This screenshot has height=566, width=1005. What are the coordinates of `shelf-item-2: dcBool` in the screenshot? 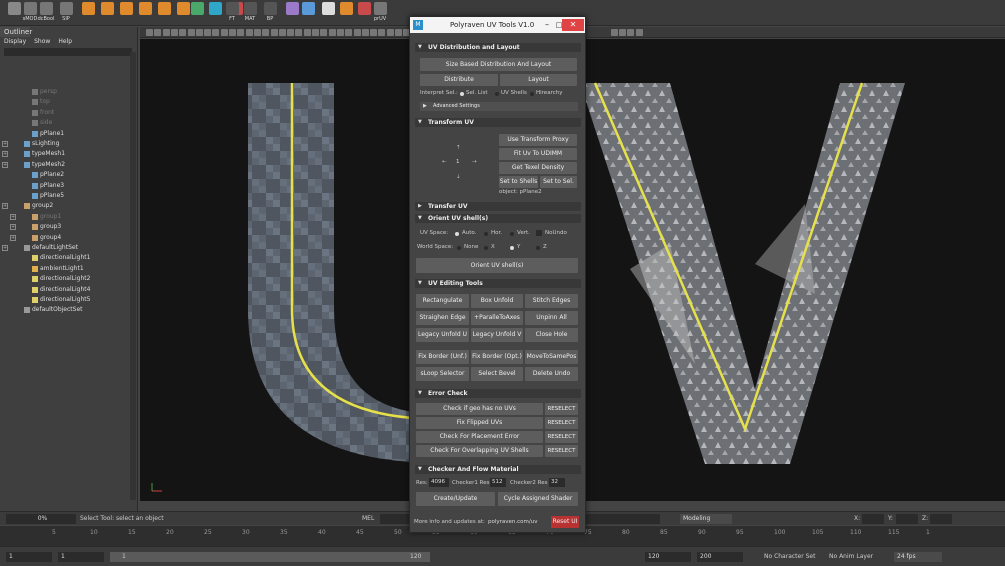 It's located at (46, 13).